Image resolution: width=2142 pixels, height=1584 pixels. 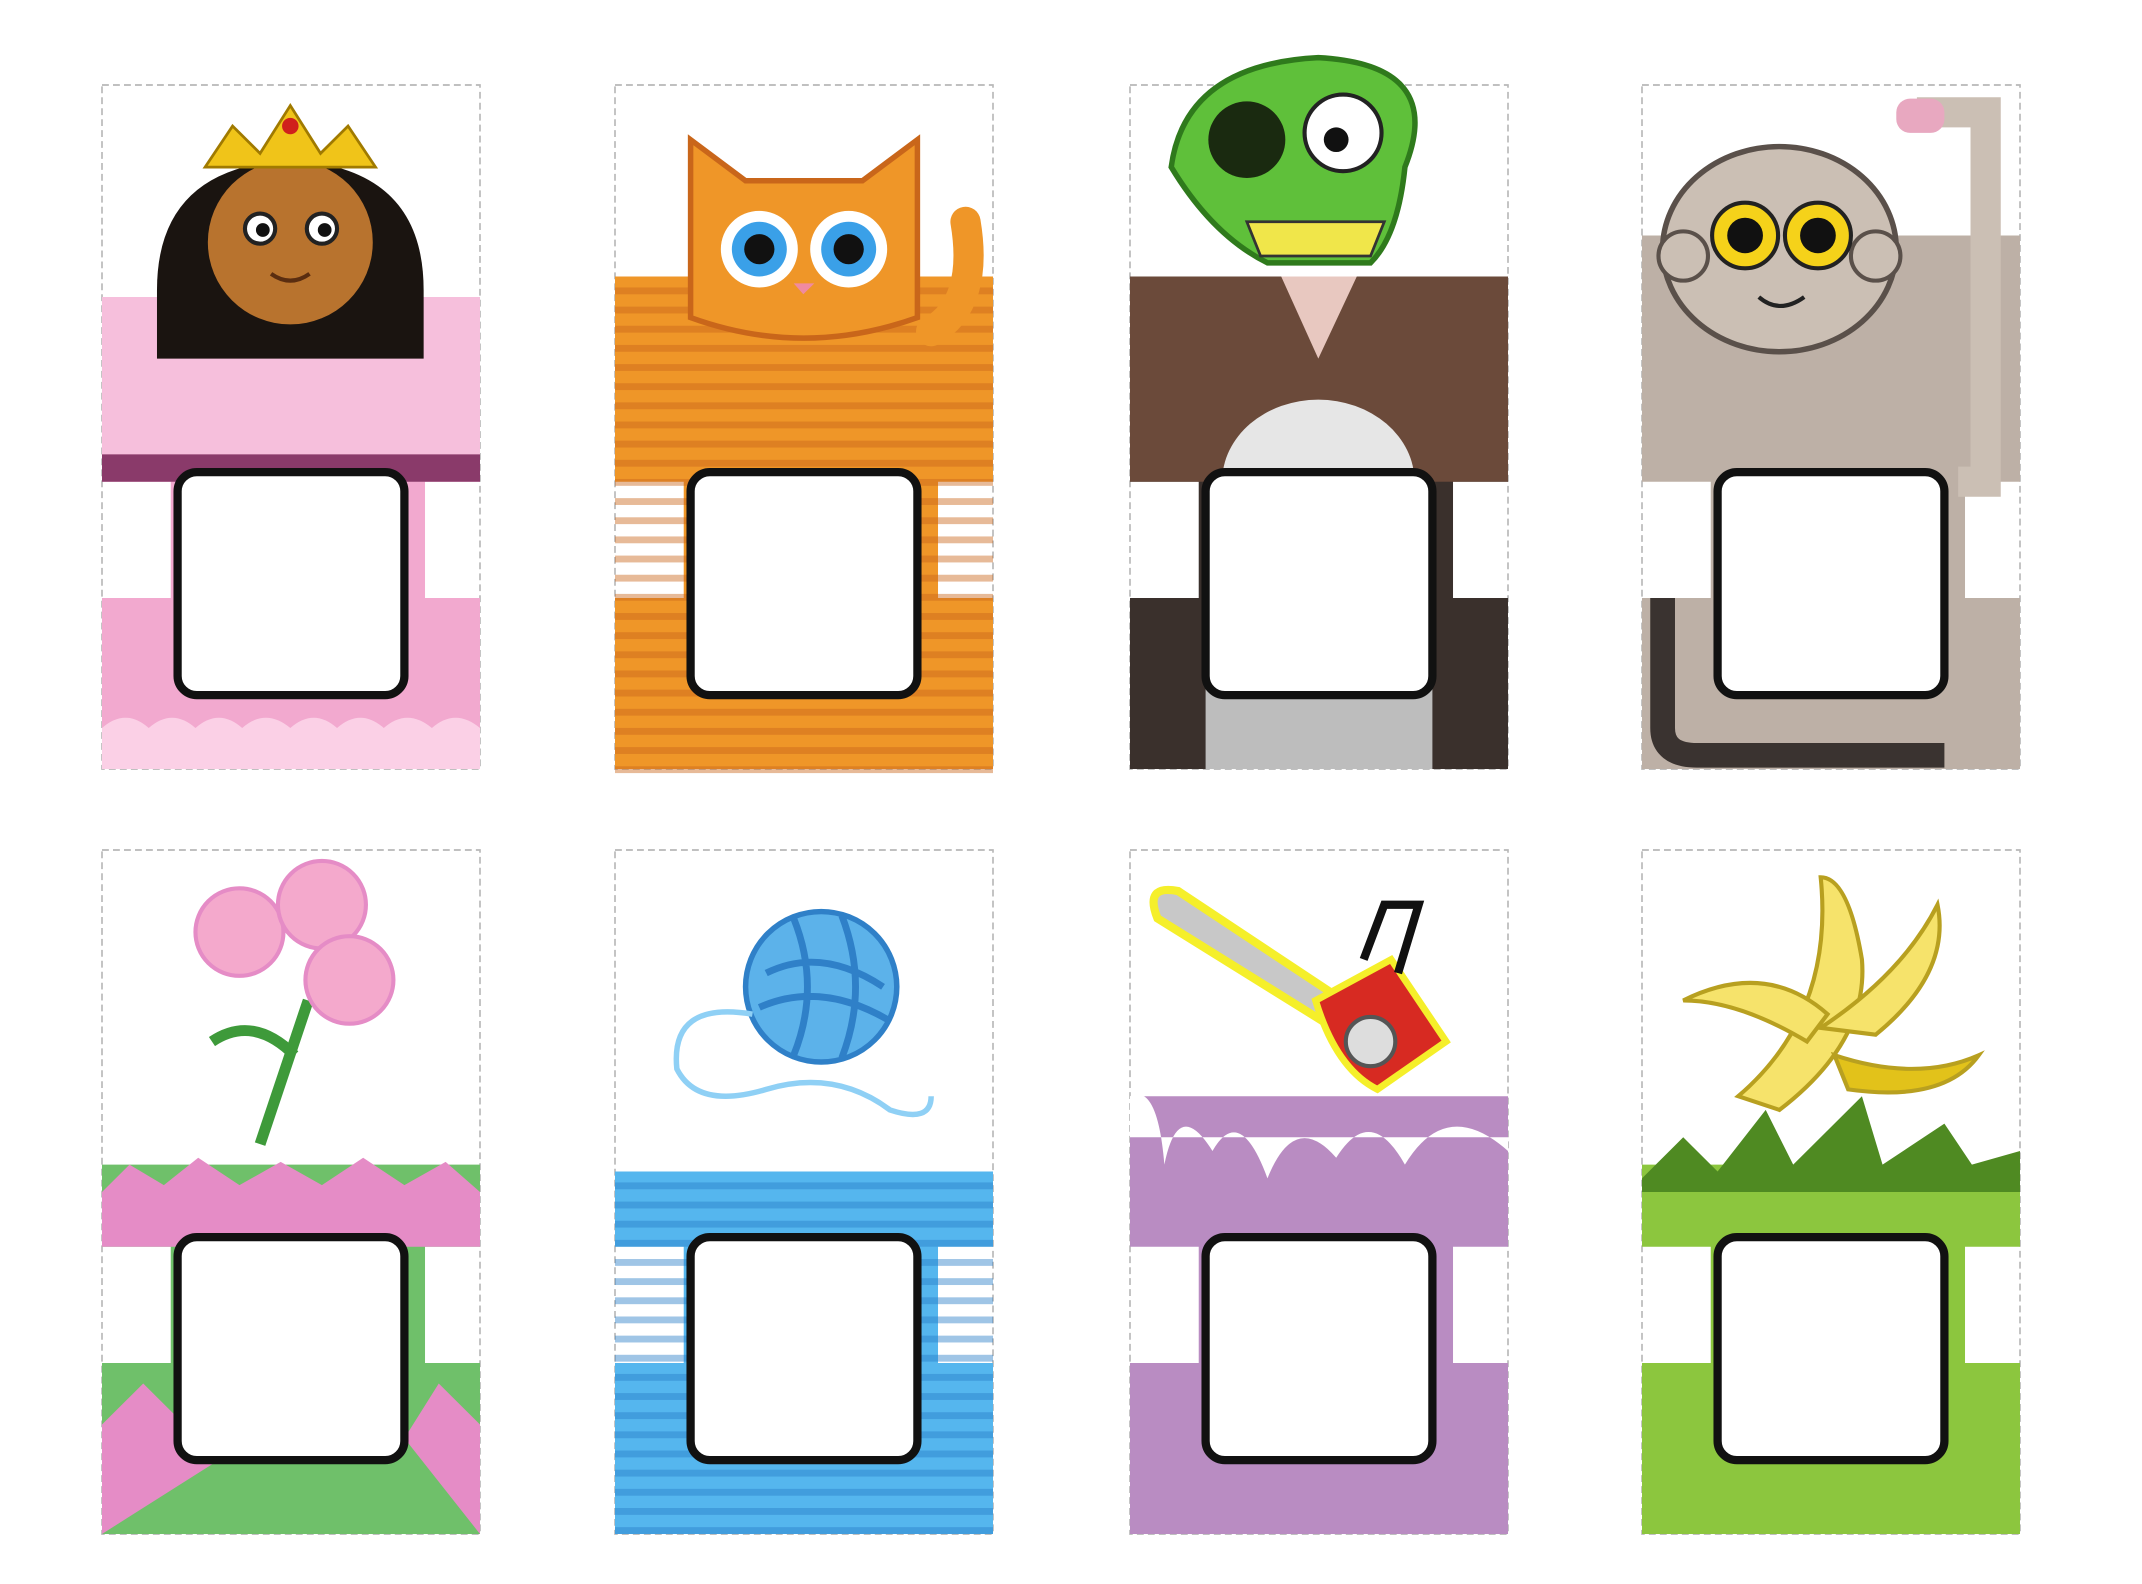 I want to click on cutout-card-cat, so click(x=804, y=429).